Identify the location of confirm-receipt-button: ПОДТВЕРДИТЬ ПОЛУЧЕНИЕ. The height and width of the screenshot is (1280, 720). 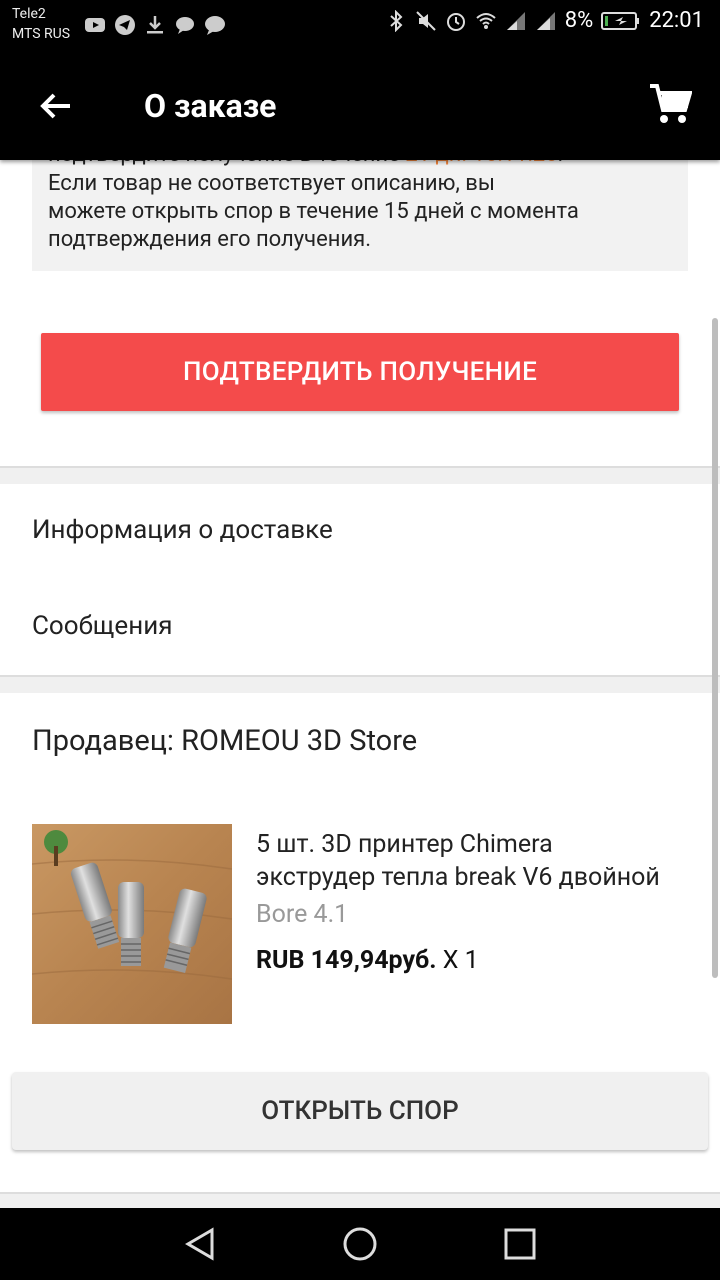
(360, 372).